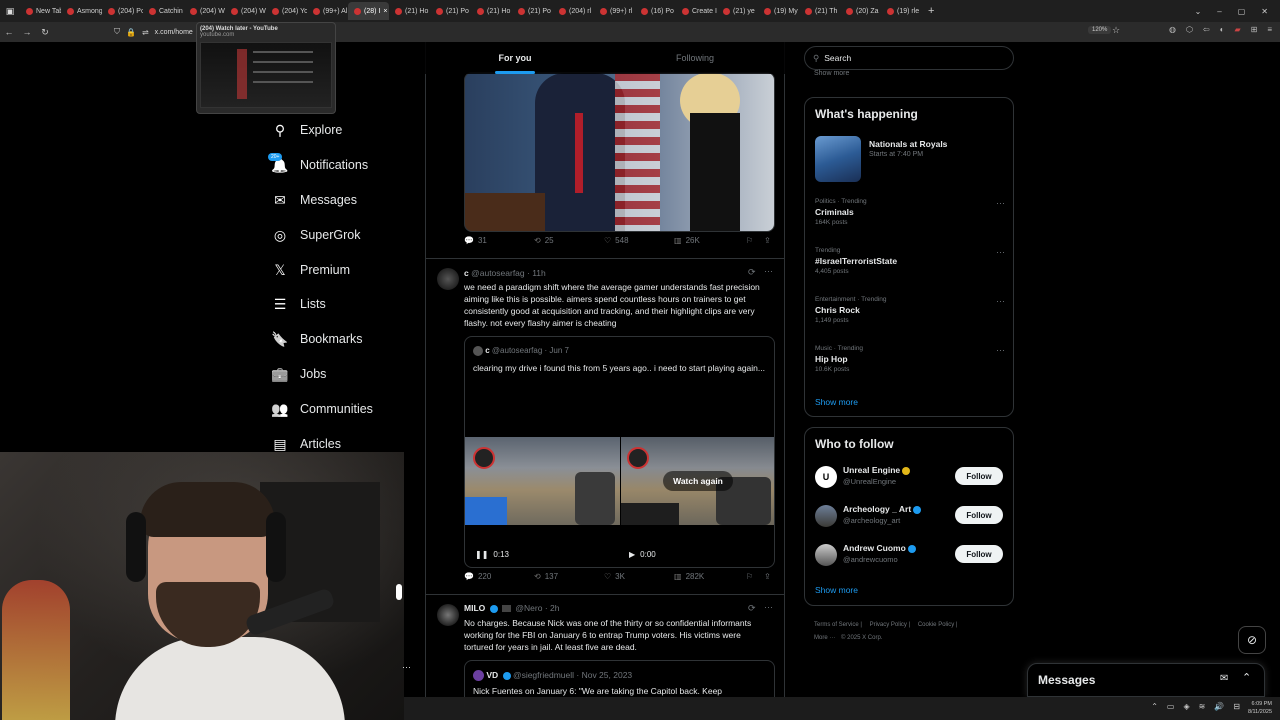 The width and height of the screenshot is (1280, 720). Describe the element at coordinates (1219, 706) in the screenshot. I see `volume-icon: 🔊` at that location.